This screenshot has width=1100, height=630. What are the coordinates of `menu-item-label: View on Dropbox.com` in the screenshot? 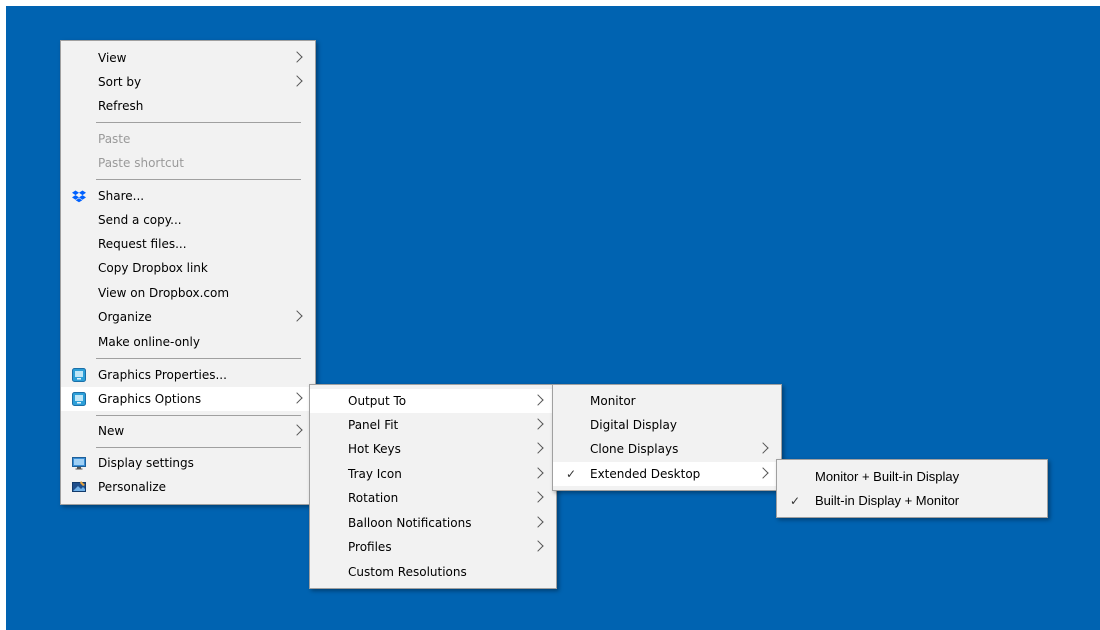 It's located at (164, 293).